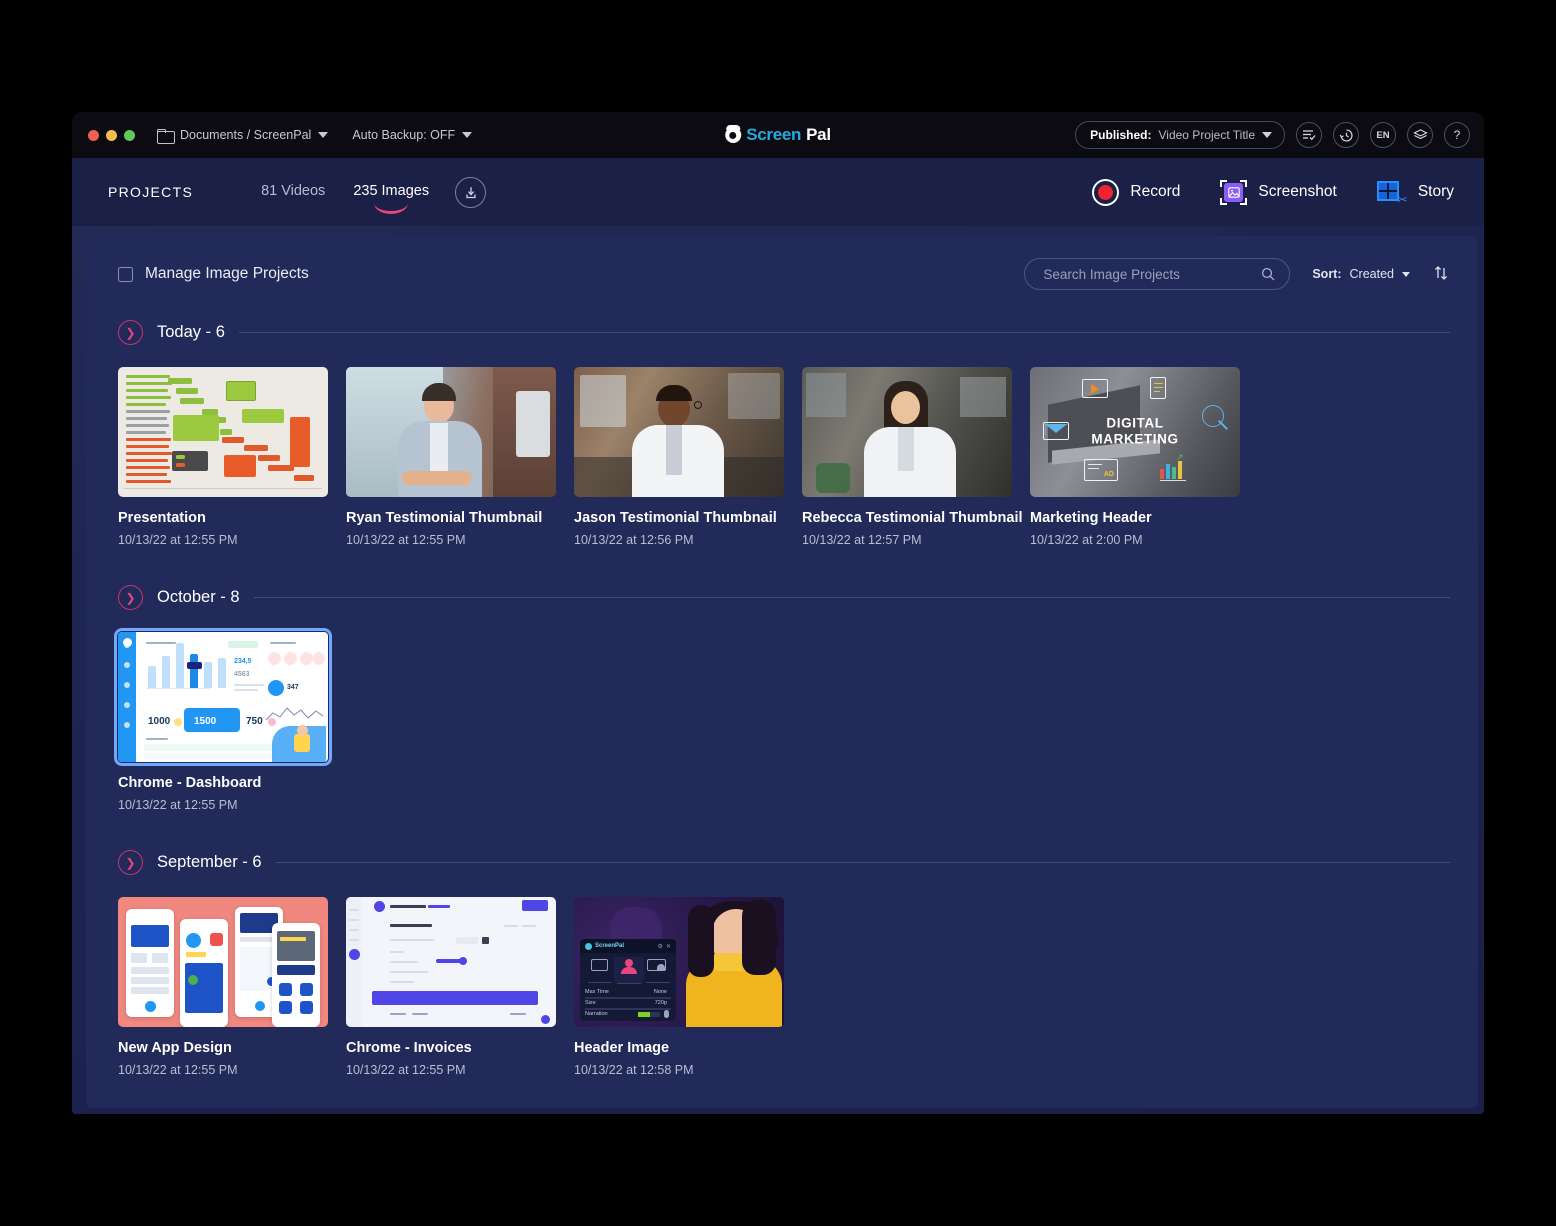 Image resolution: width=1556 pixels, height=1226 pixels. I want to click on panel-row-key-1: Max Time, so click(597, 992).